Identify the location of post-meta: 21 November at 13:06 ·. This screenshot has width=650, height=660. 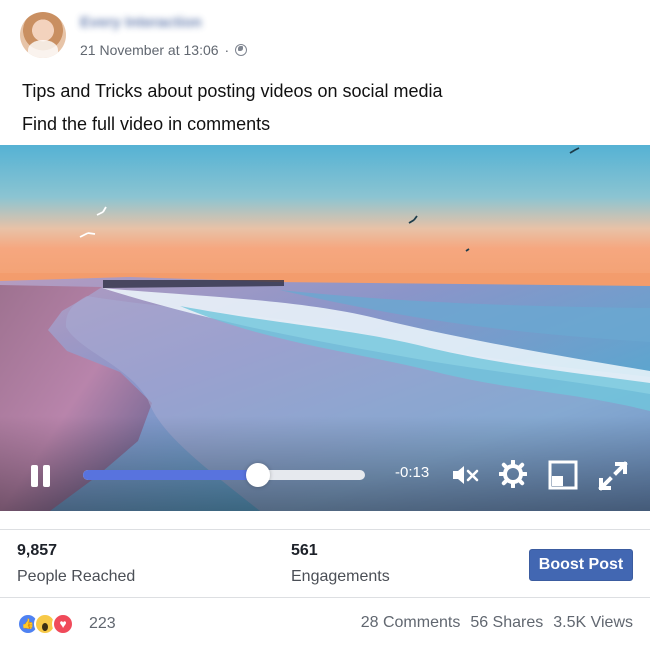
(164, 50).